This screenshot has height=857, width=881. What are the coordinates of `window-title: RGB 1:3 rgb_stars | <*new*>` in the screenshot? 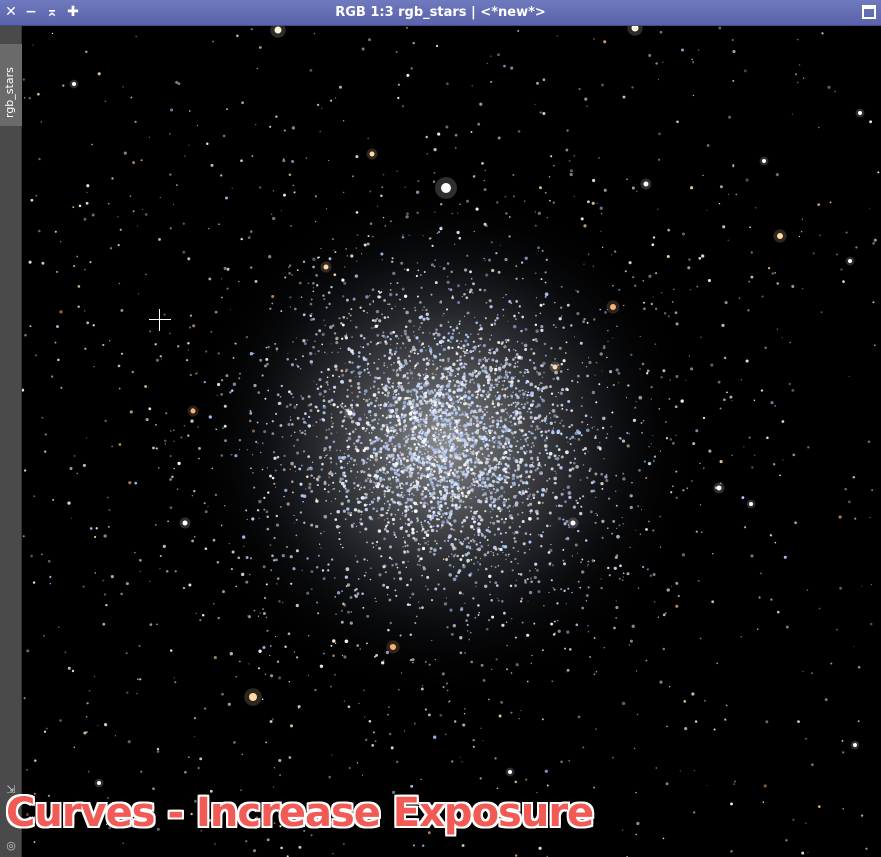 It's located at (440, 12).